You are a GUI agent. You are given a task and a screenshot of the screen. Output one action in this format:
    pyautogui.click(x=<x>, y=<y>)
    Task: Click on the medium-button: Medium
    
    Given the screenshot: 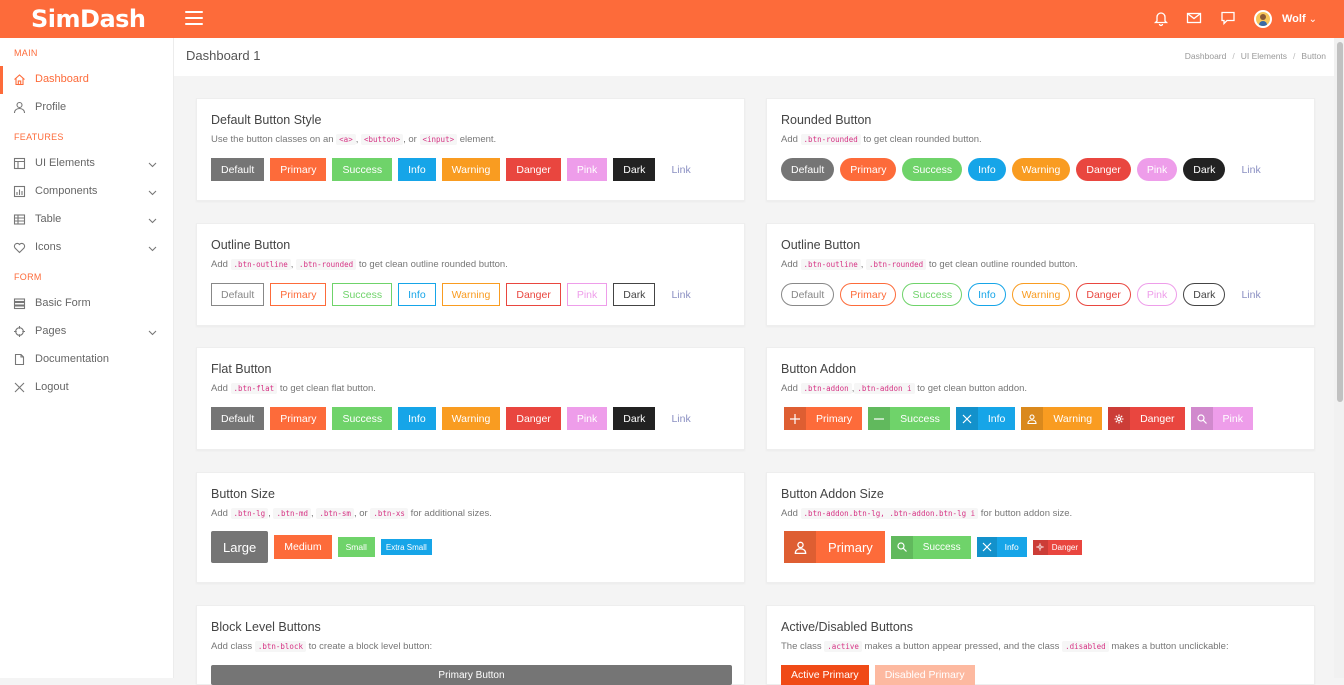 What is the action you would take?
    pyautogui.click(x=303, y=547)
    